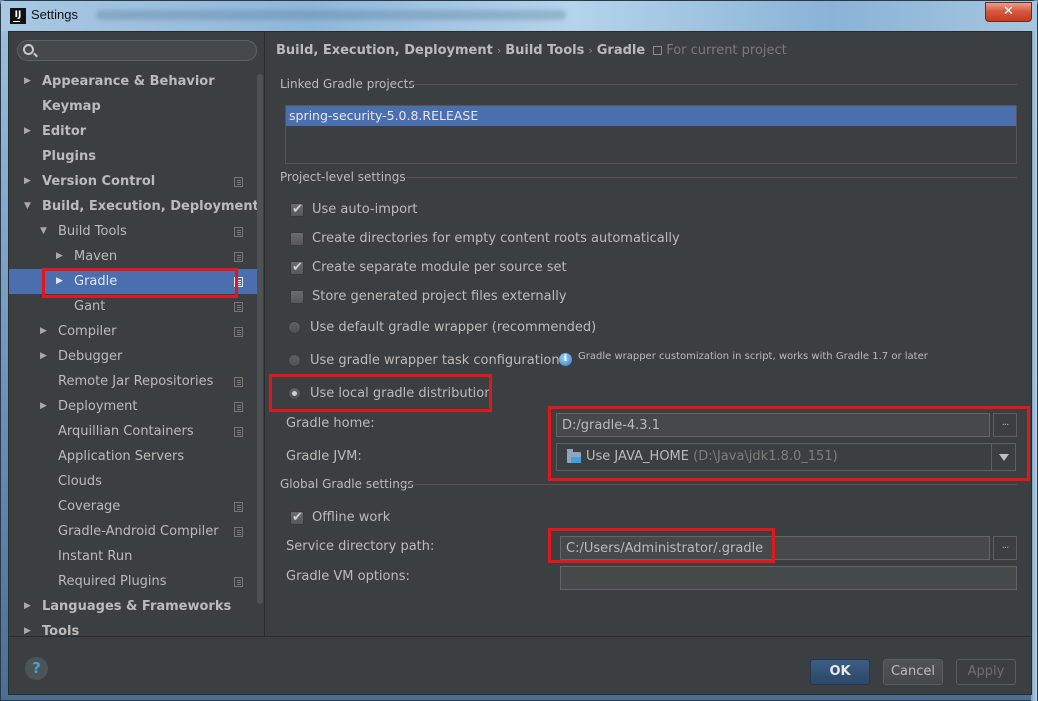 The image size is (1038, 701). I want to click on breadcrumb-item: Build, Execution, Deployment, so click(384, 50).